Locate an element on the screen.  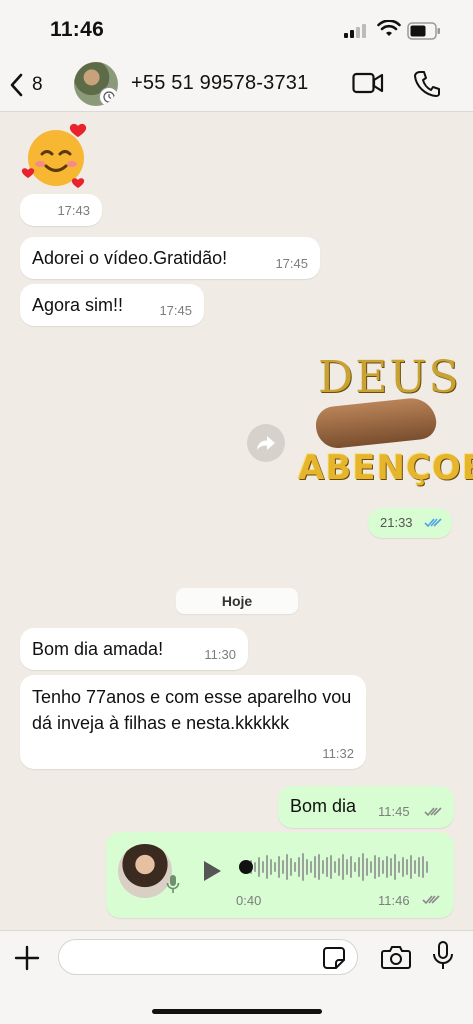
back-button: 8 is located at coordinates (32, 85).